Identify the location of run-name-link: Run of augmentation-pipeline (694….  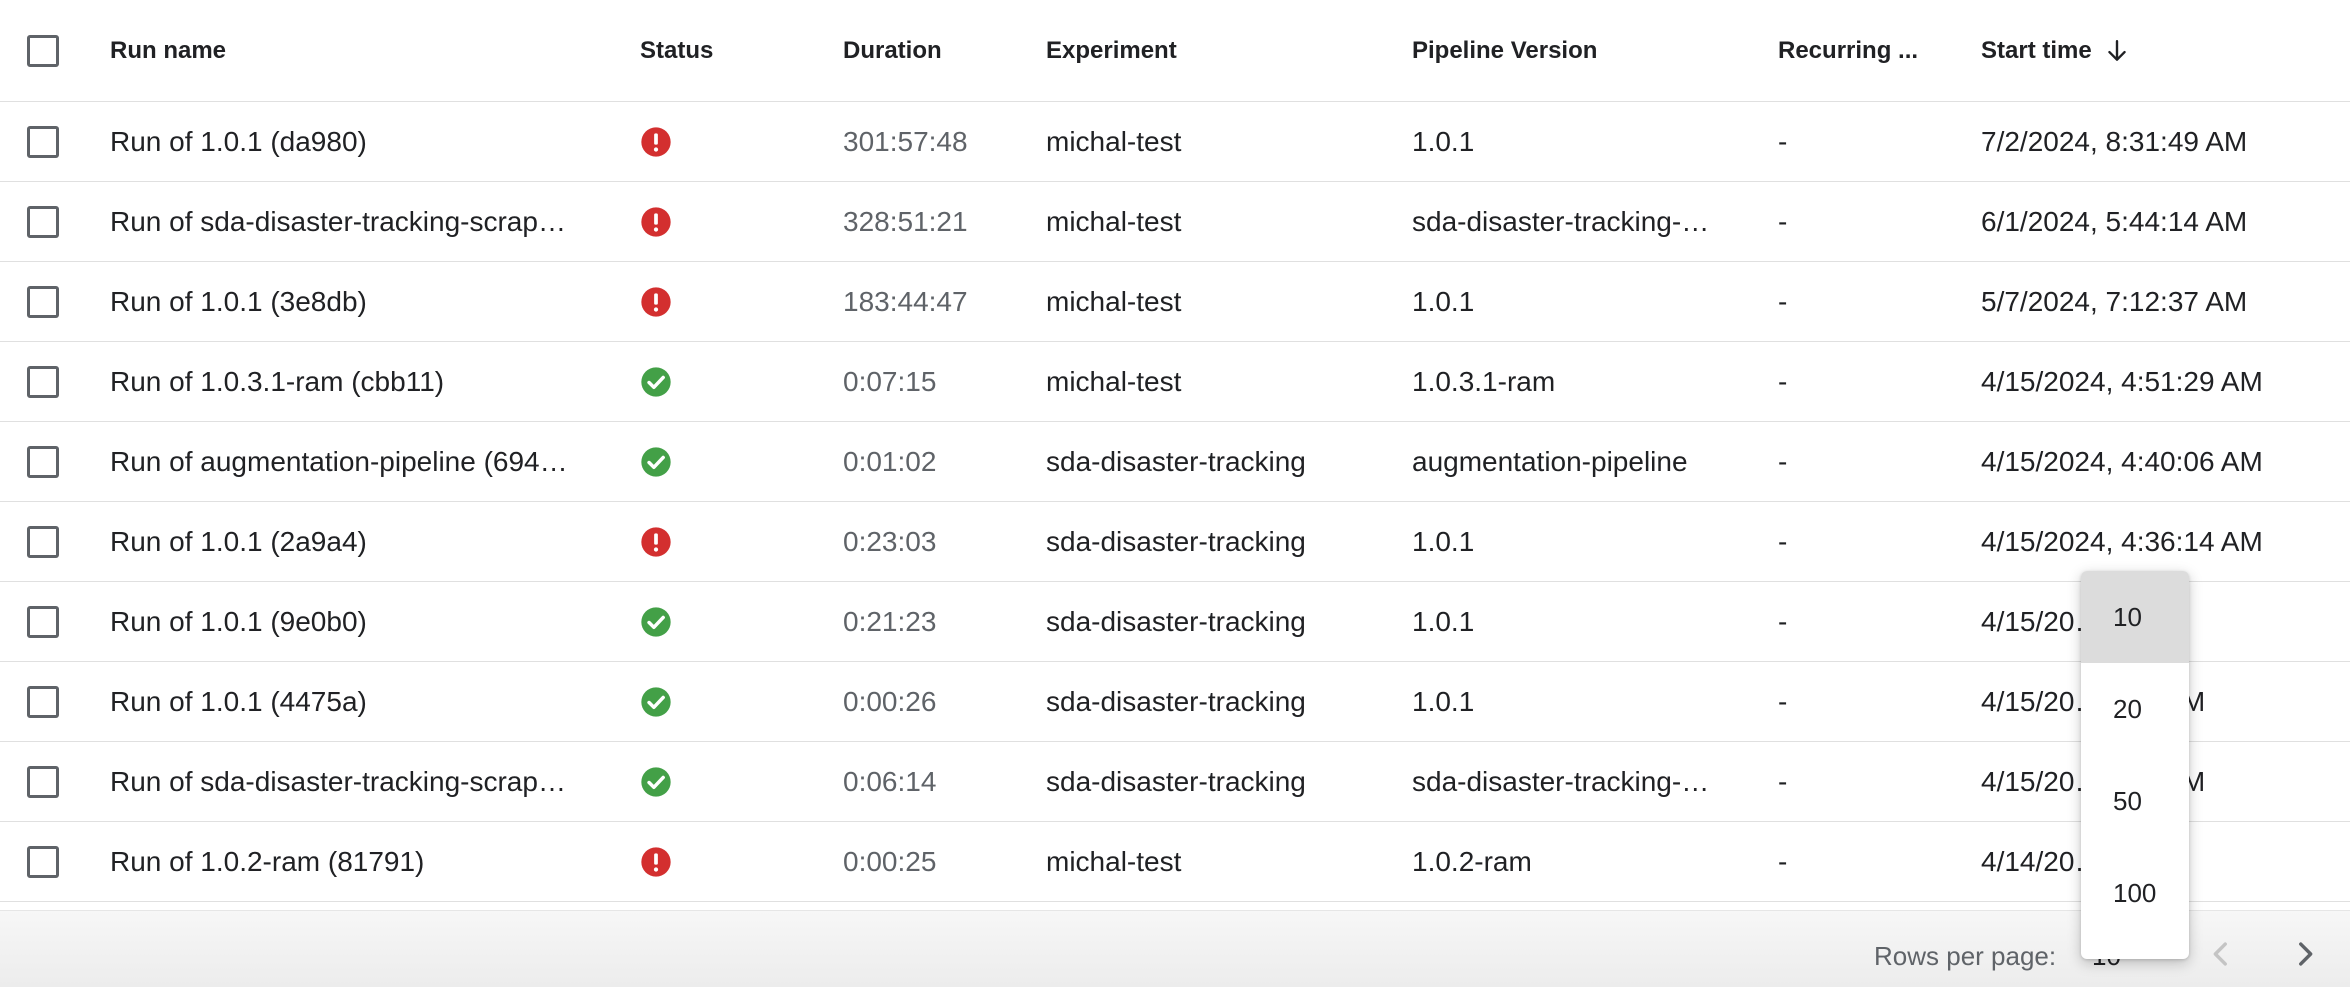
(360, 461).